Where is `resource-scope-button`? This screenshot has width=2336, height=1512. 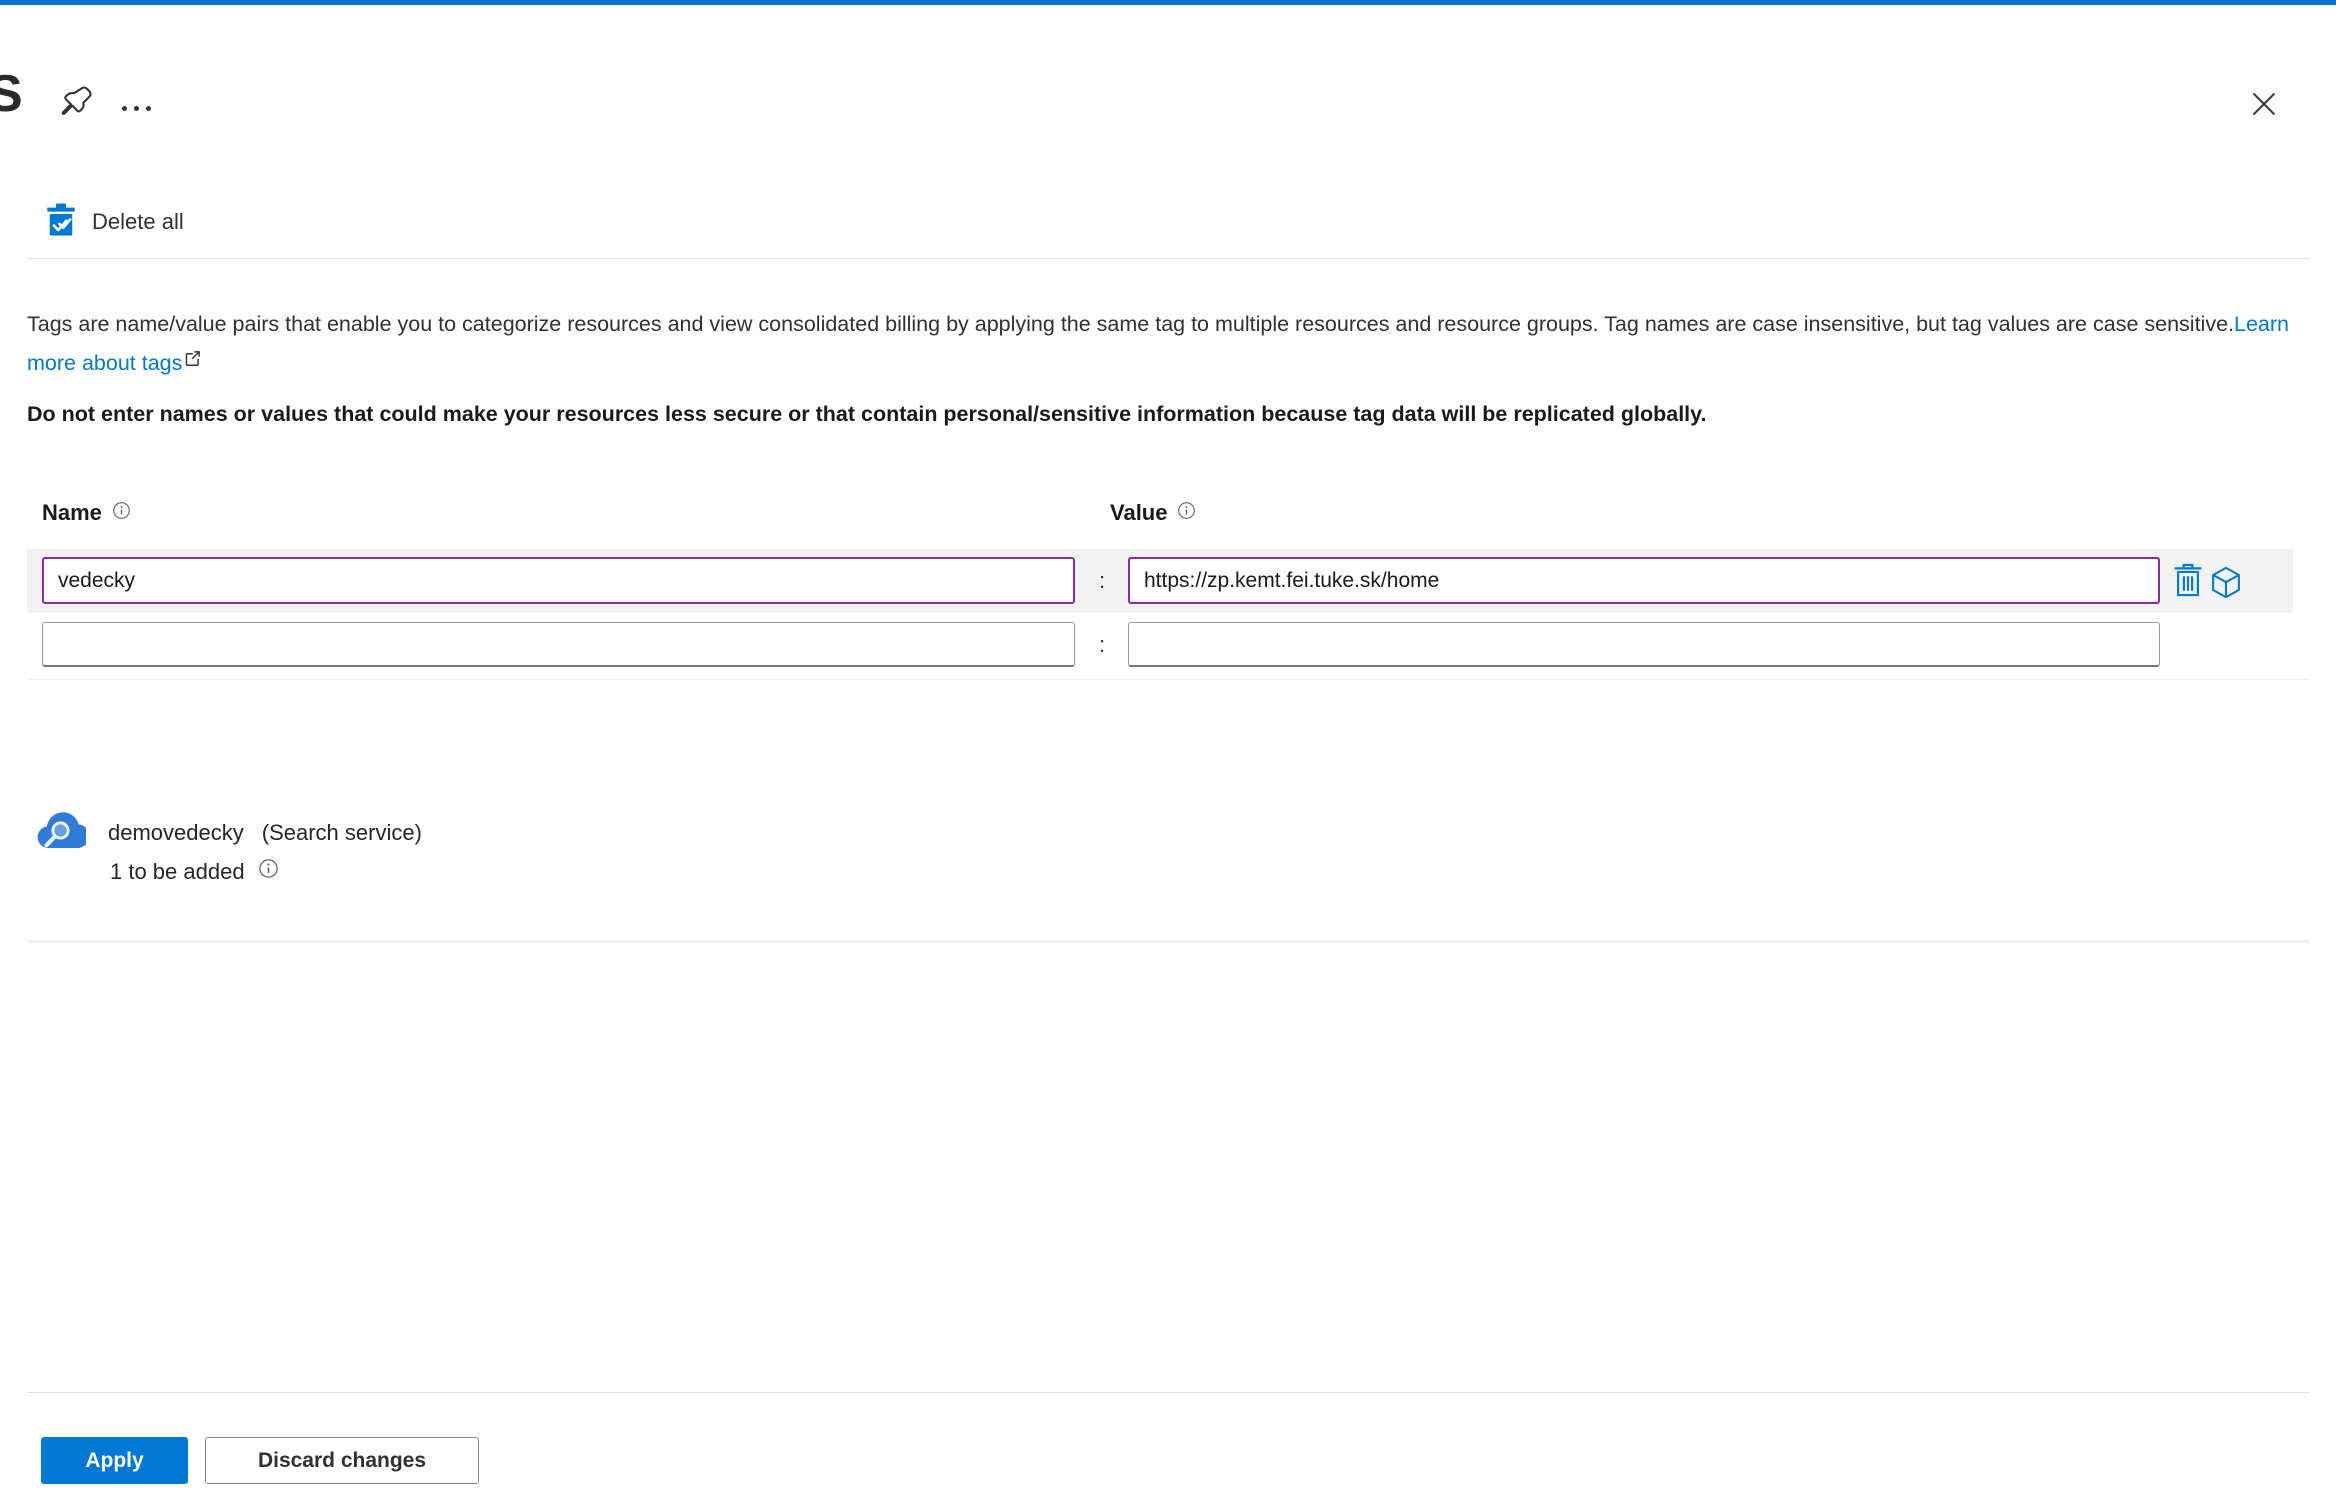
resource-scope-button is located at coordinates (2226, 584).